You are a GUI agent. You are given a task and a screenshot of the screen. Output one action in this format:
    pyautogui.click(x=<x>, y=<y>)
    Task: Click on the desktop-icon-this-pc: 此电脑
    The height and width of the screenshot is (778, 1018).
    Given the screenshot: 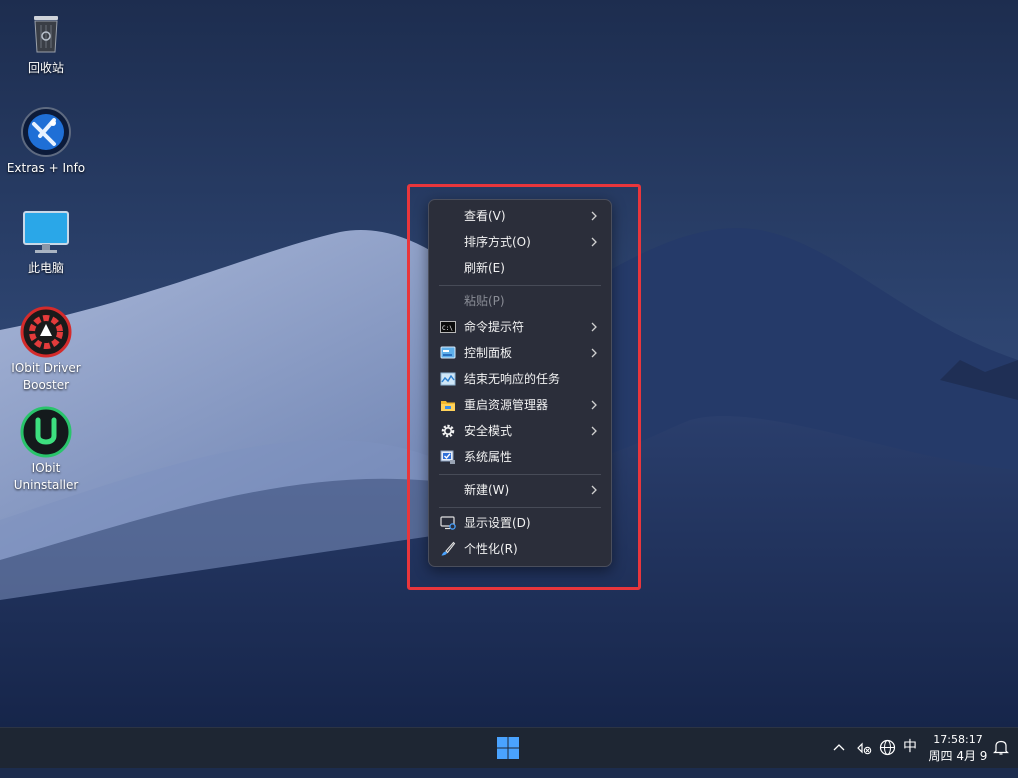 What is the action you would take?
    pyautogui.click(x=46, y=241)
    